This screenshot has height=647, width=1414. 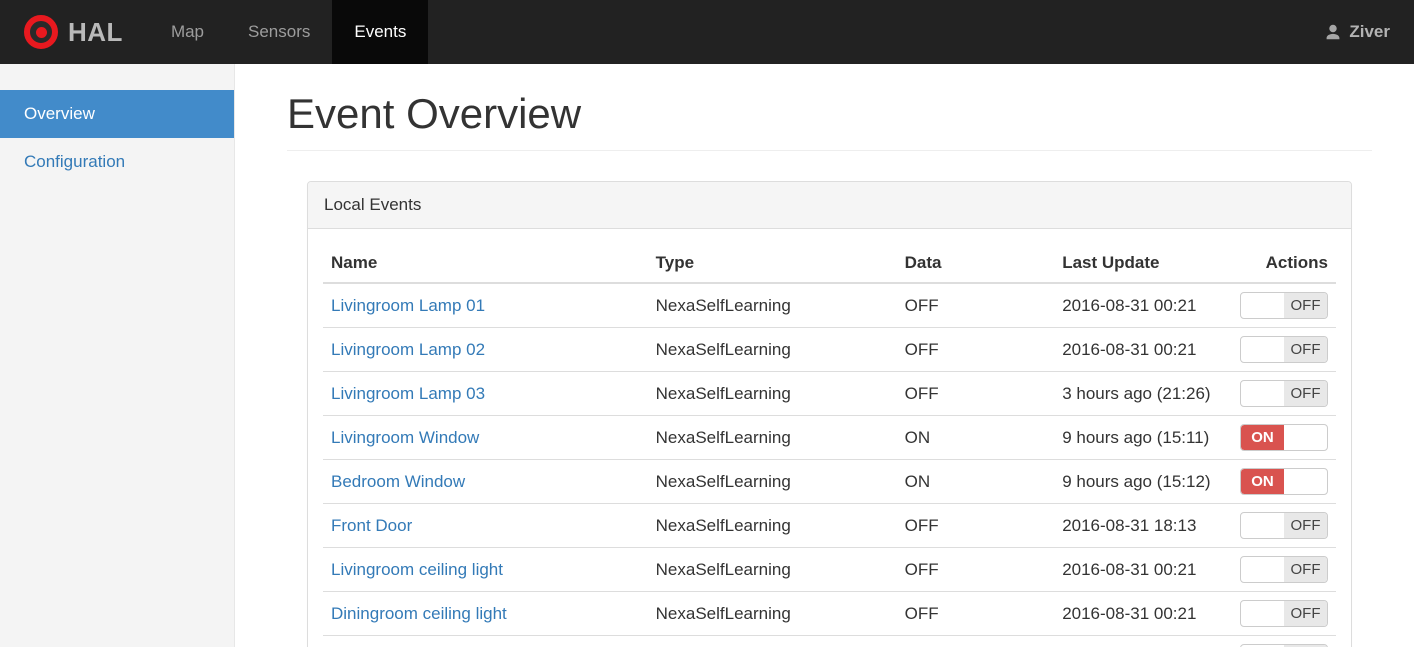 What do you see at coordinates (408, 349) in the screenshot?
I see `event-name-link: Livingroom Lamp 02` at bounding box center [408, 349].